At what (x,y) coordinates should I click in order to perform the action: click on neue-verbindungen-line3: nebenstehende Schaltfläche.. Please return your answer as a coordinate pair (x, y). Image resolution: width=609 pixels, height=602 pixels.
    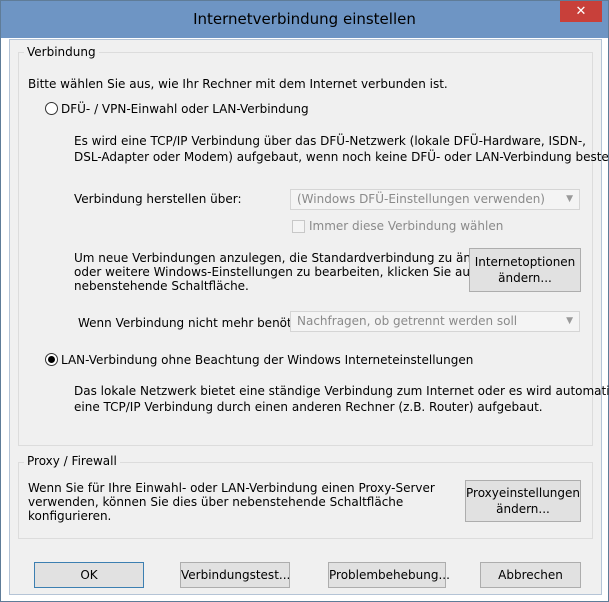
    Looking at the image, I should click on (161, 286).